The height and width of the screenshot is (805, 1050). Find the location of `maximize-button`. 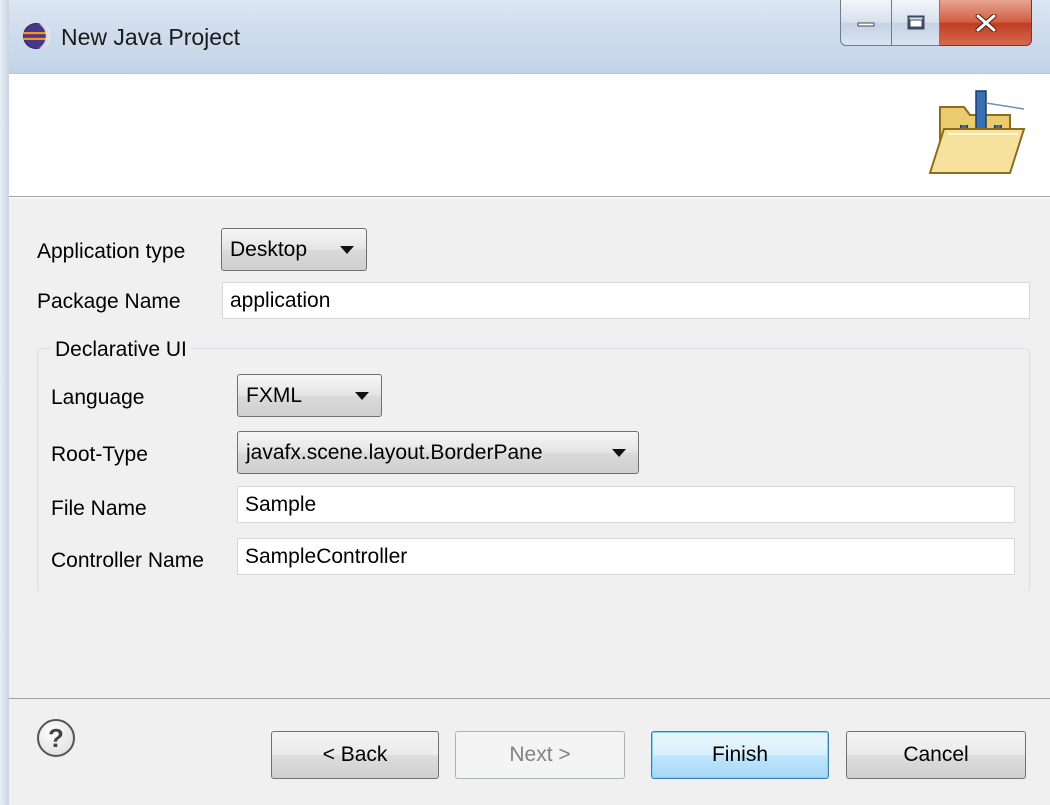

maximize-button is located at coordinates (916, 23).